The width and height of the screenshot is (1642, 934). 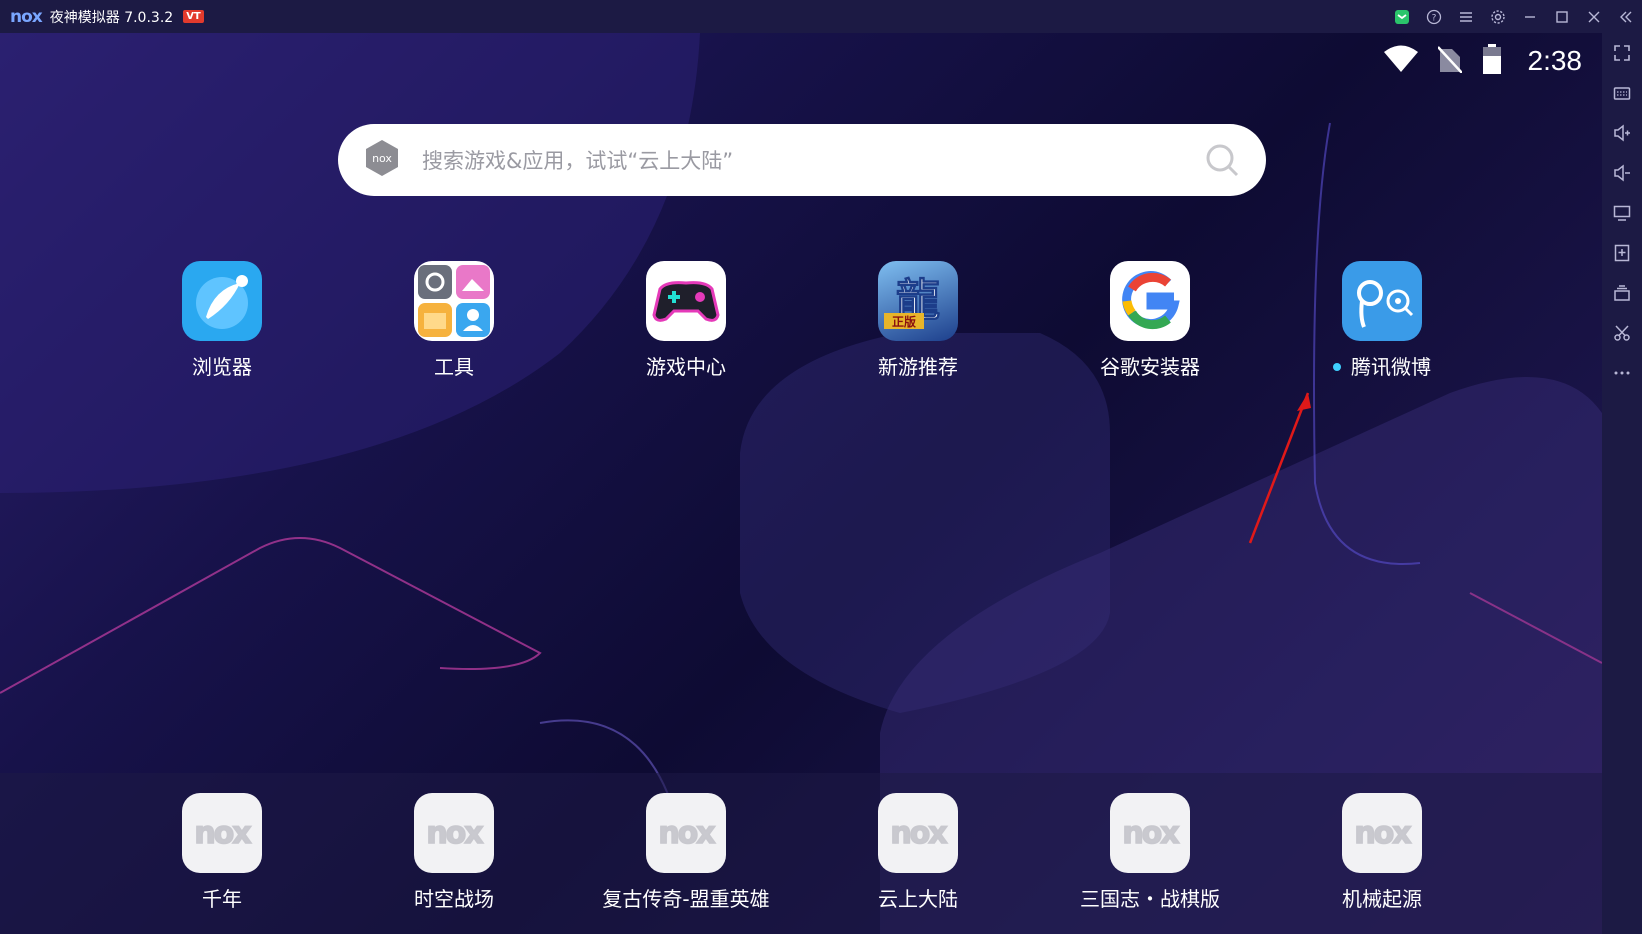 What do you see at coordinates (26, 16) in the screenshot?
I see `nox-logo: nox` at bounding box center [26, 16].